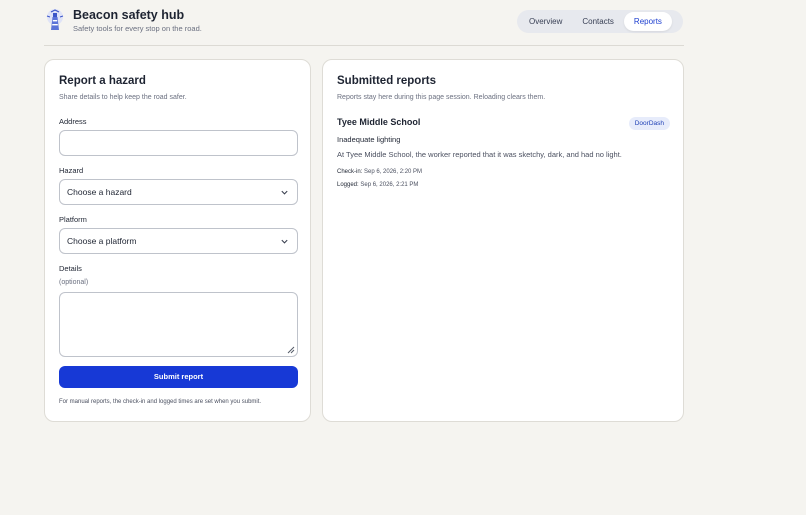 This screenshot has width=806, height=515. I want to click on platform-select: Choose a platform, so click(178, 241).